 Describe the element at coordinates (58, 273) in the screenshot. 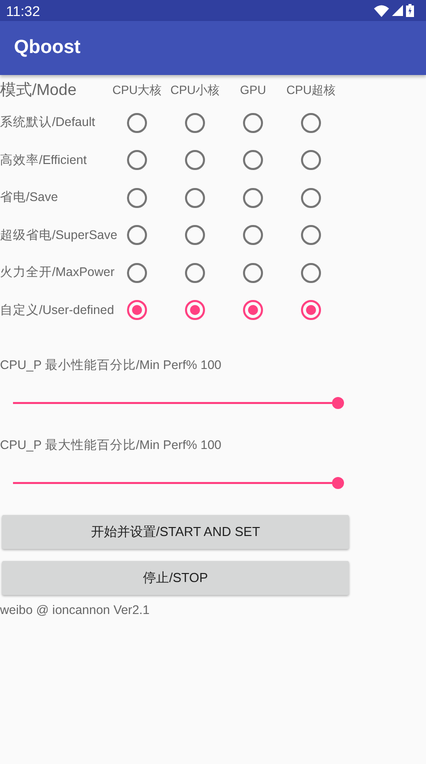

I see `mode-label: 火力全开/MaxPower` at that location.